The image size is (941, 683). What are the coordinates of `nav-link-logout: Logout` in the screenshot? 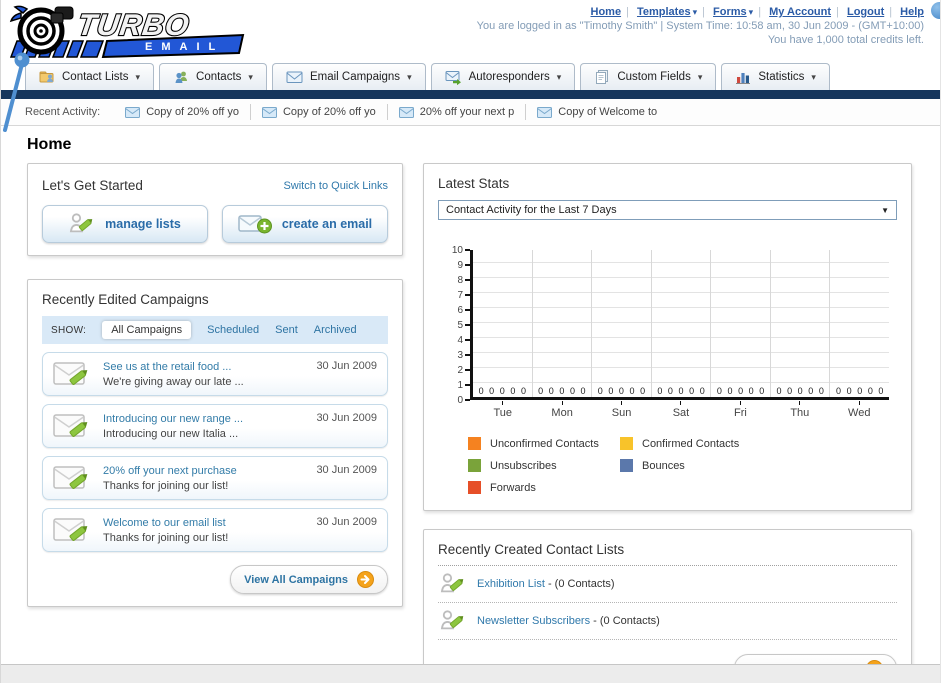 It's located at (865, 12).